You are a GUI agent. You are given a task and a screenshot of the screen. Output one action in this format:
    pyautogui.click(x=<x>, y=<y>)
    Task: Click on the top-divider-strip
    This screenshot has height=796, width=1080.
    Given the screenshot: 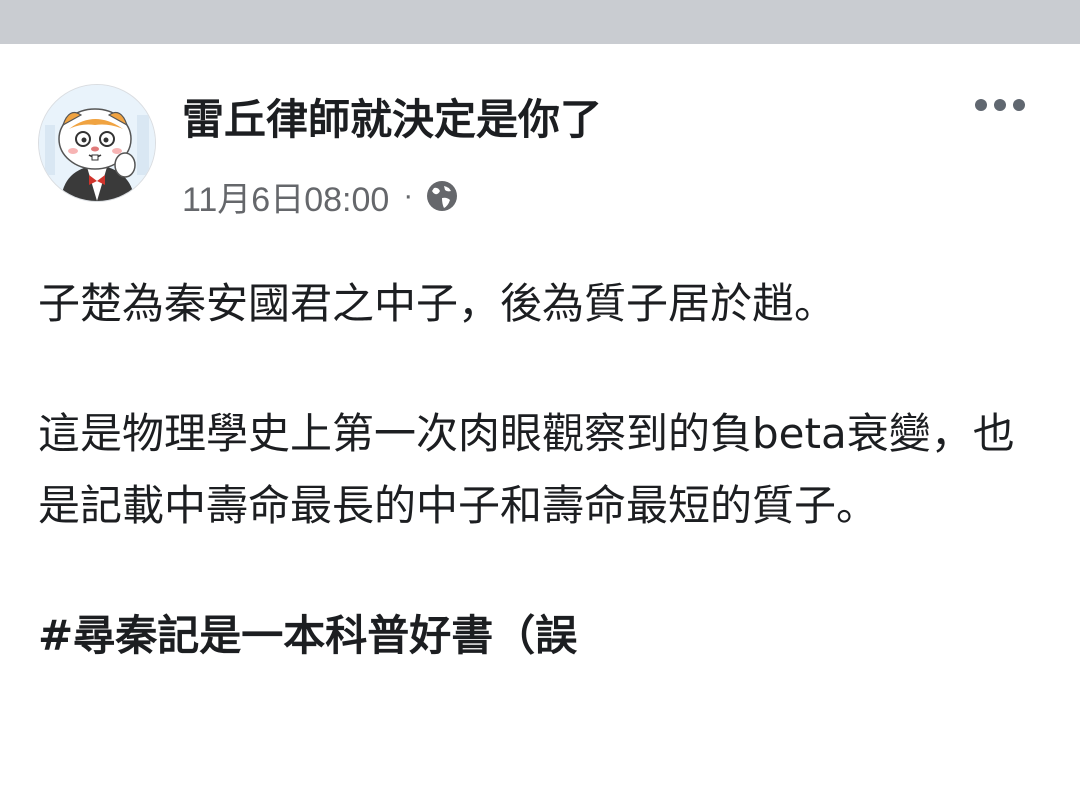 What is the action you would take?
    pyautogui.click(x=540, y=22)
    